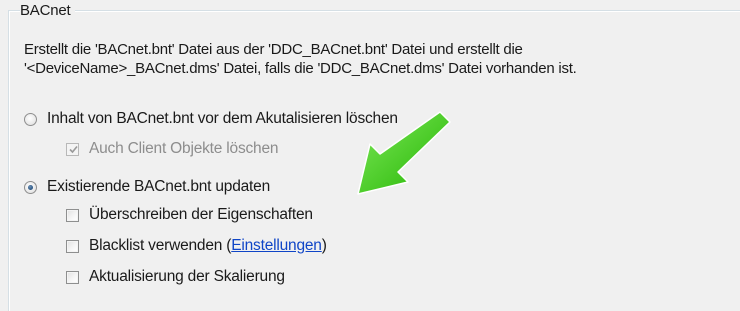 Image resolution: width=740 pixels, height=311 pixels. Describe the element at coordinates (184, 148) in the screenshot. I see `check-client-objects-label: Auch Client Objekte löschen` at that location.